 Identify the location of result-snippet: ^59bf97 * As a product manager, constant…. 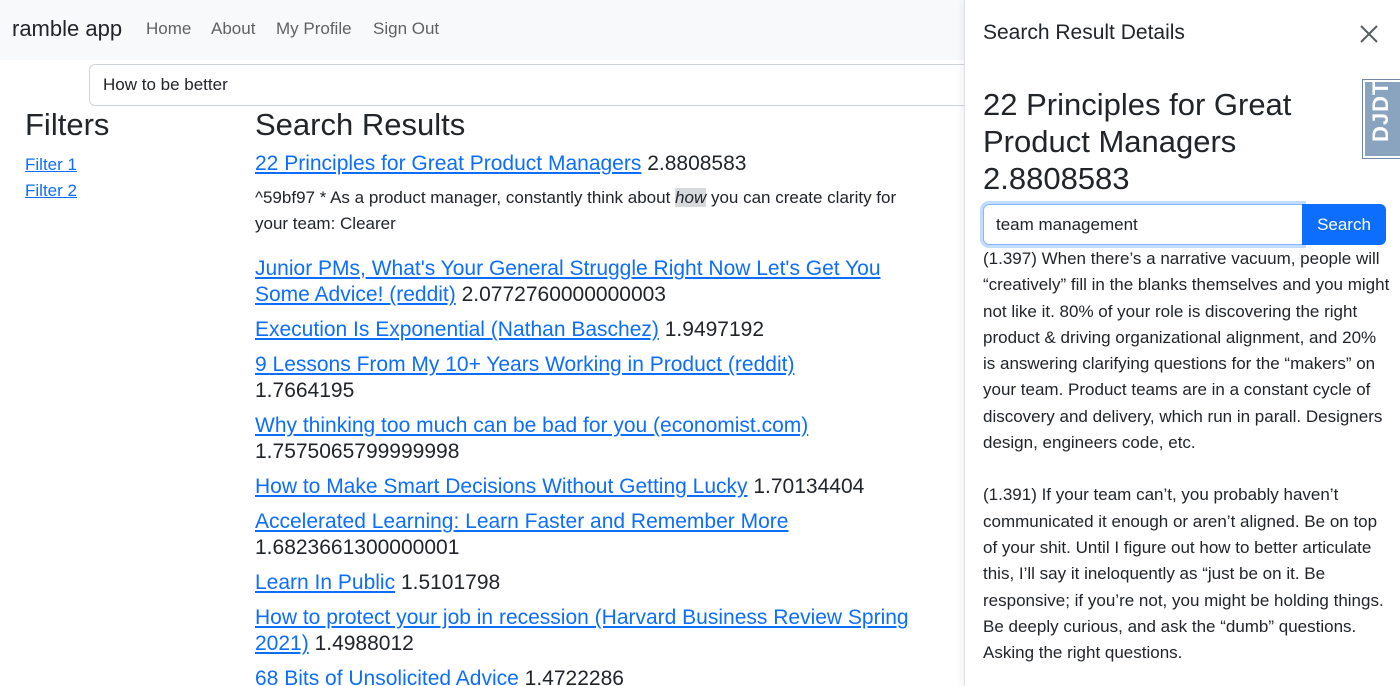
(590, 211).